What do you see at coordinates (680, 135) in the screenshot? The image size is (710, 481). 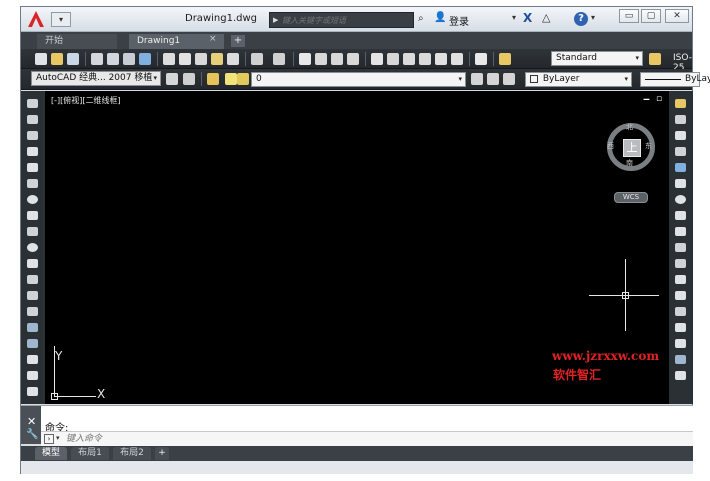 I see `mirror-icon` at bounding box center [680, 135].